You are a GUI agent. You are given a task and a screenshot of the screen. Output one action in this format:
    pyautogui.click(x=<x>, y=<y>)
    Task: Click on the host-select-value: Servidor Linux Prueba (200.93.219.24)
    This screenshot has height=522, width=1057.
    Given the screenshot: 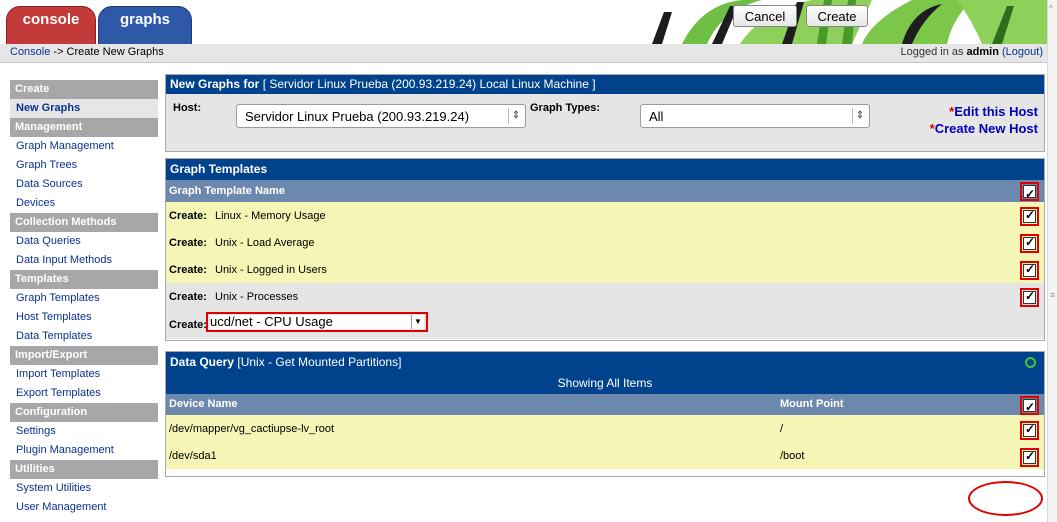 What is the action you would take?
    pyautogui.click(x=357, y=116)
    